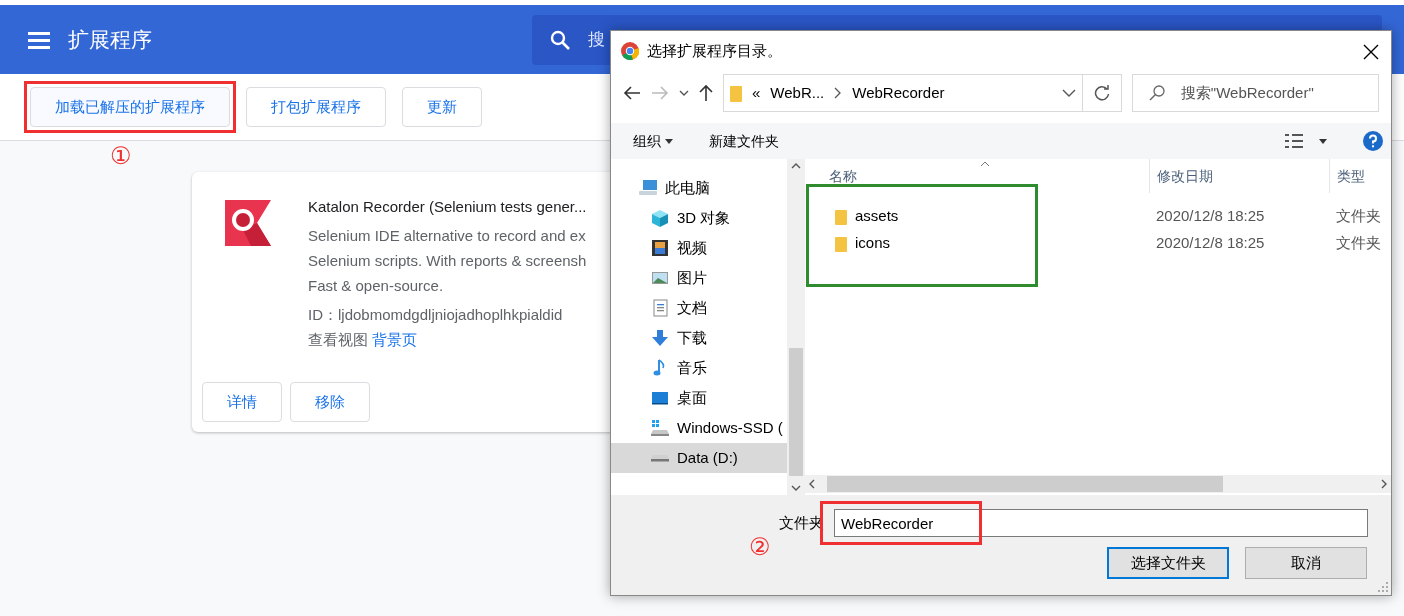 The width and height of the screenshot is (1404, 616). What do you see at coordinates (447, 260) in the screenshot?
I see `description-line: Selenium scripts. With reports & screensh` at bounding box center [447, 260].